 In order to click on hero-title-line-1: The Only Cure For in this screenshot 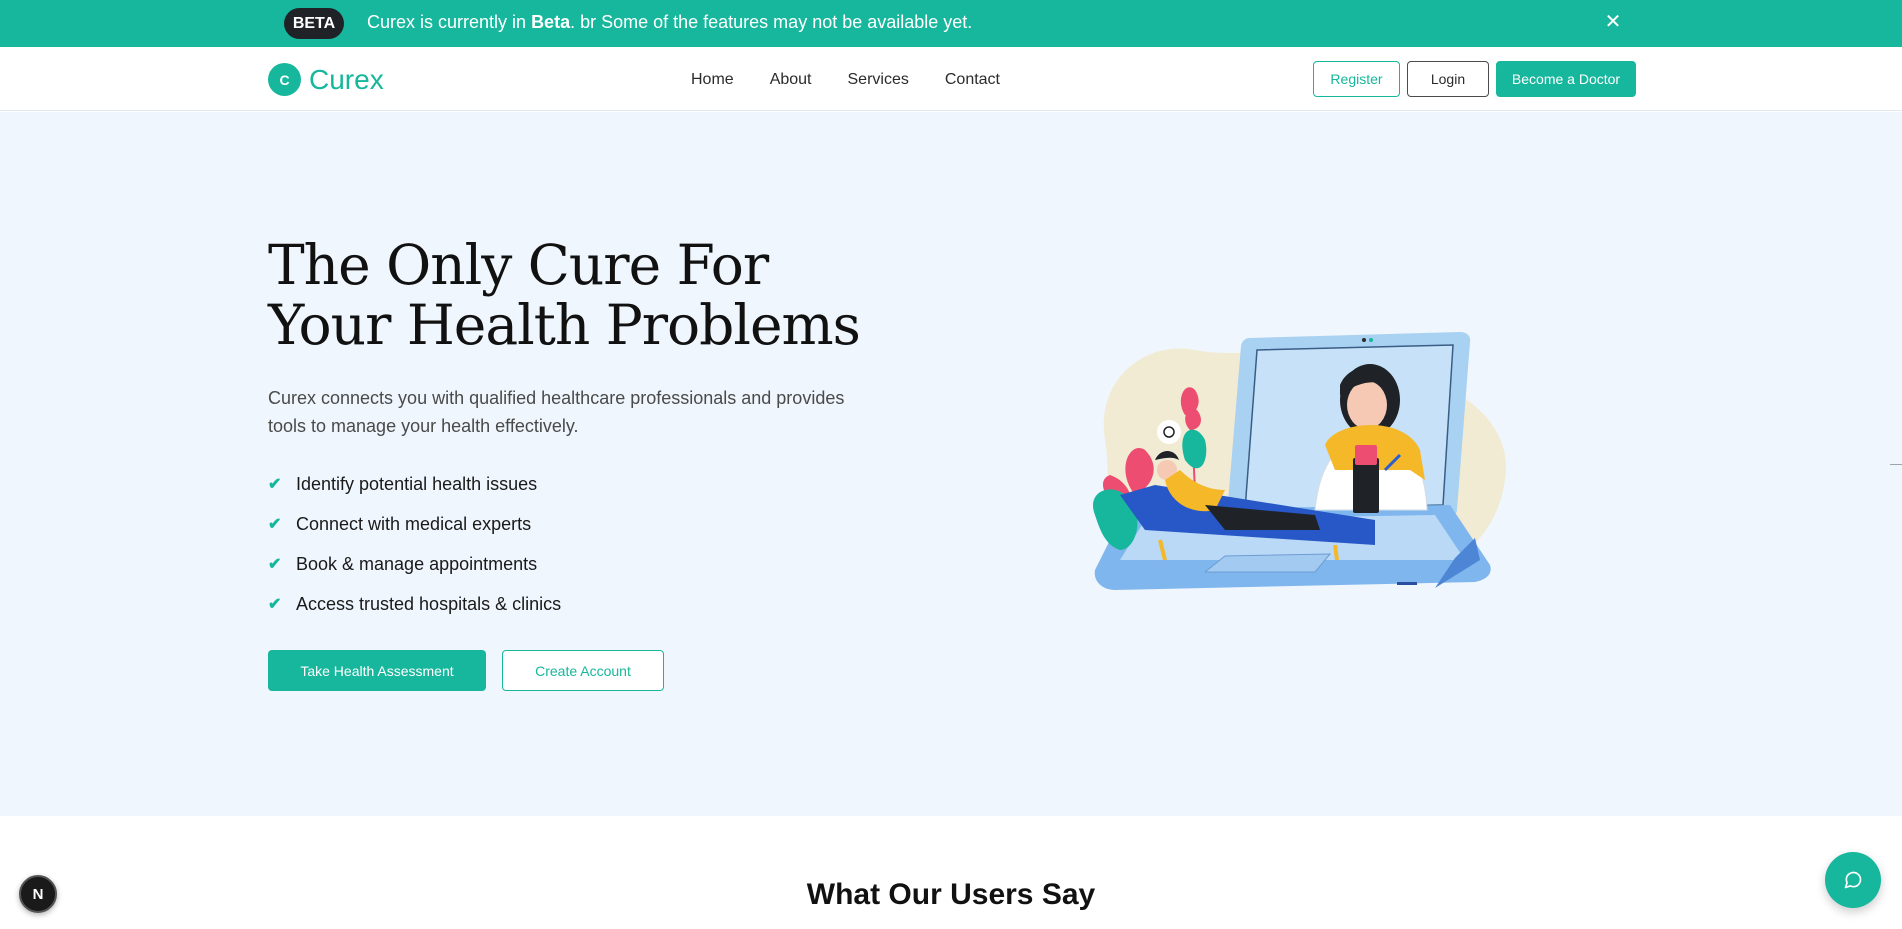, I will do `click(518, 265)`.